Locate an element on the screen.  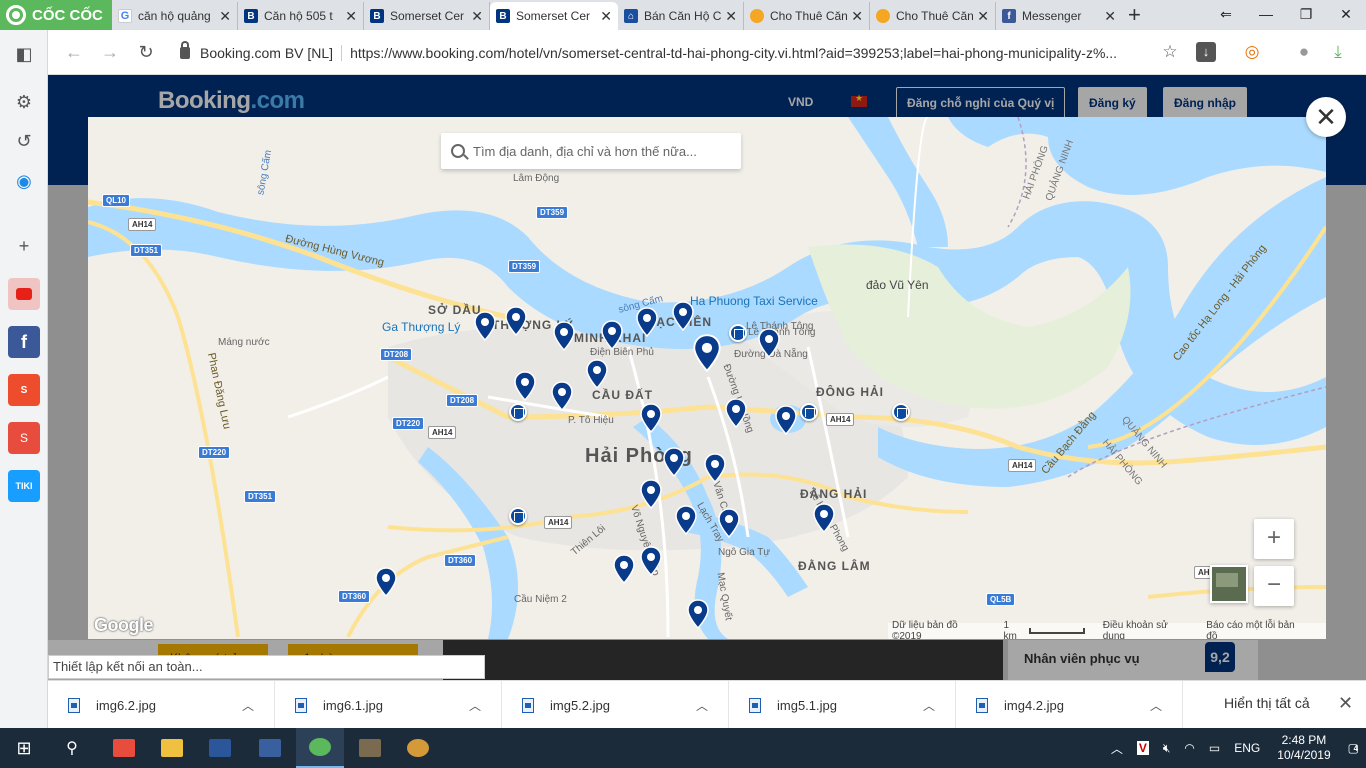
settings-gear-icon: ⚙ is located at coordinates (24, 102).